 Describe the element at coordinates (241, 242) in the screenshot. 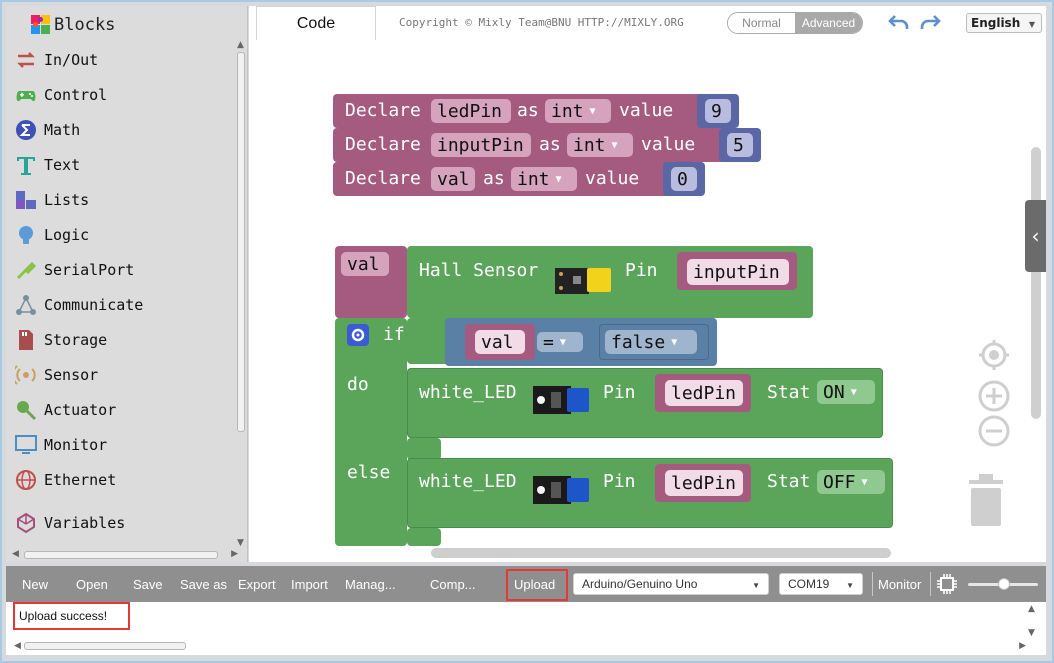

I see `sidebar-scroll-thumb` at that location.